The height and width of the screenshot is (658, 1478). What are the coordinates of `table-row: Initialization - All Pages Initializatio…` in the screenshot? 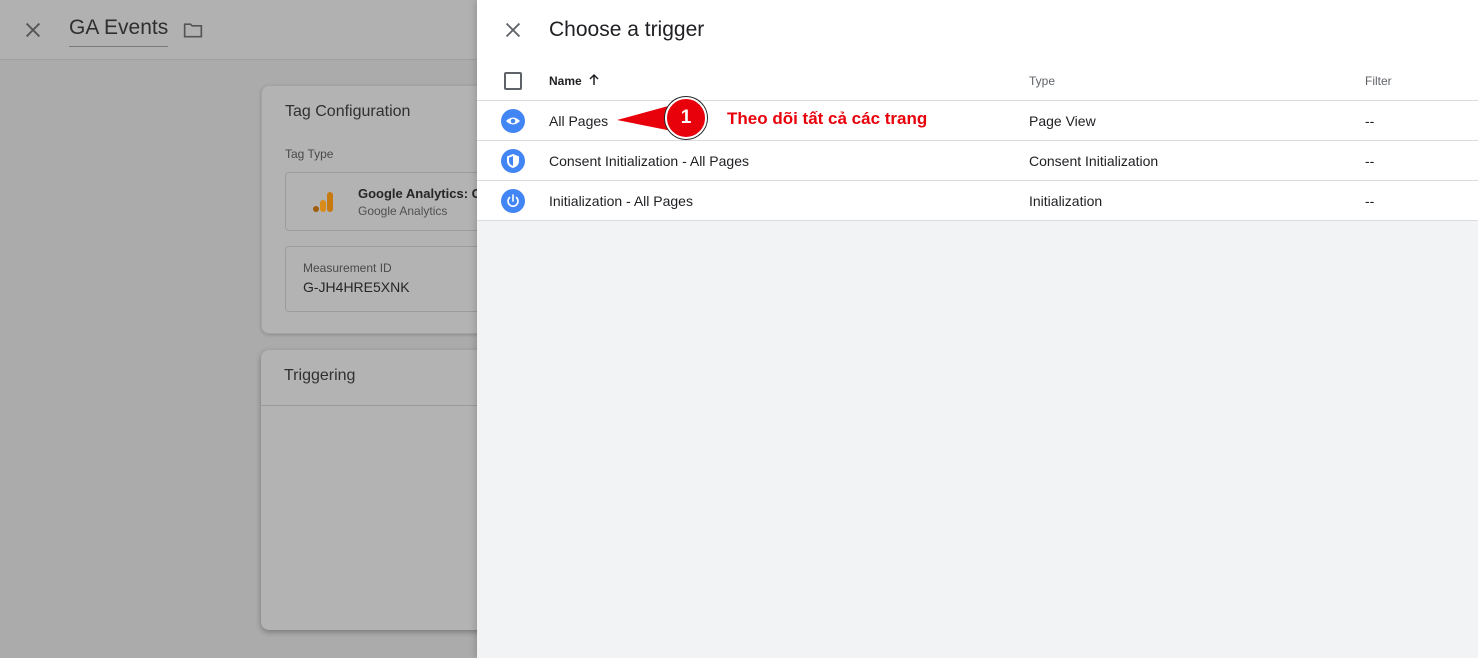 It's located at (977, 201).